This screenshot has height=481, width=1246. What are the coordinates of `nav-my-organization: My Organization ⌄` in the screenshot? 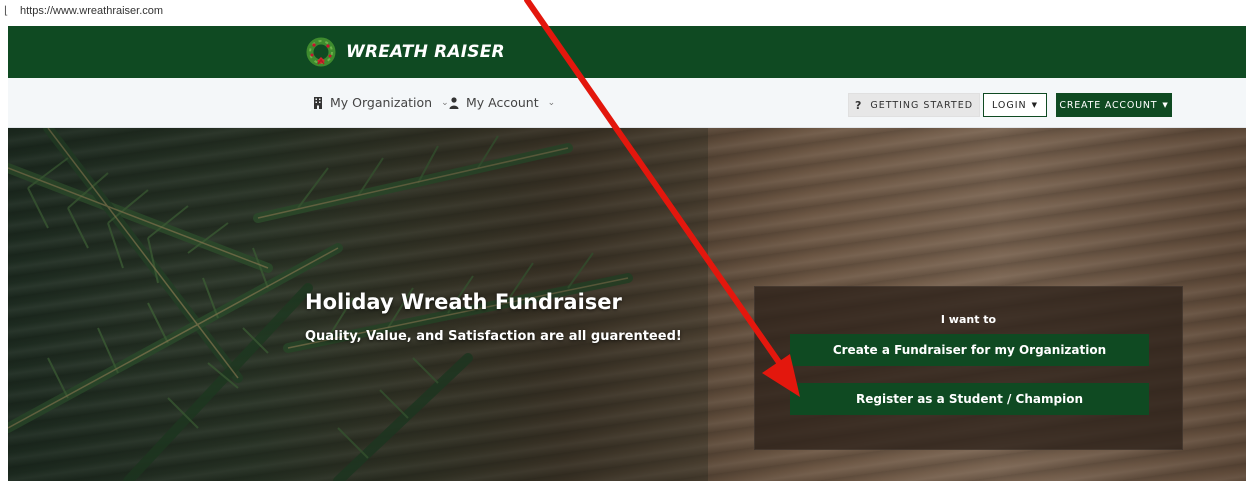 It's located at (381, 102).